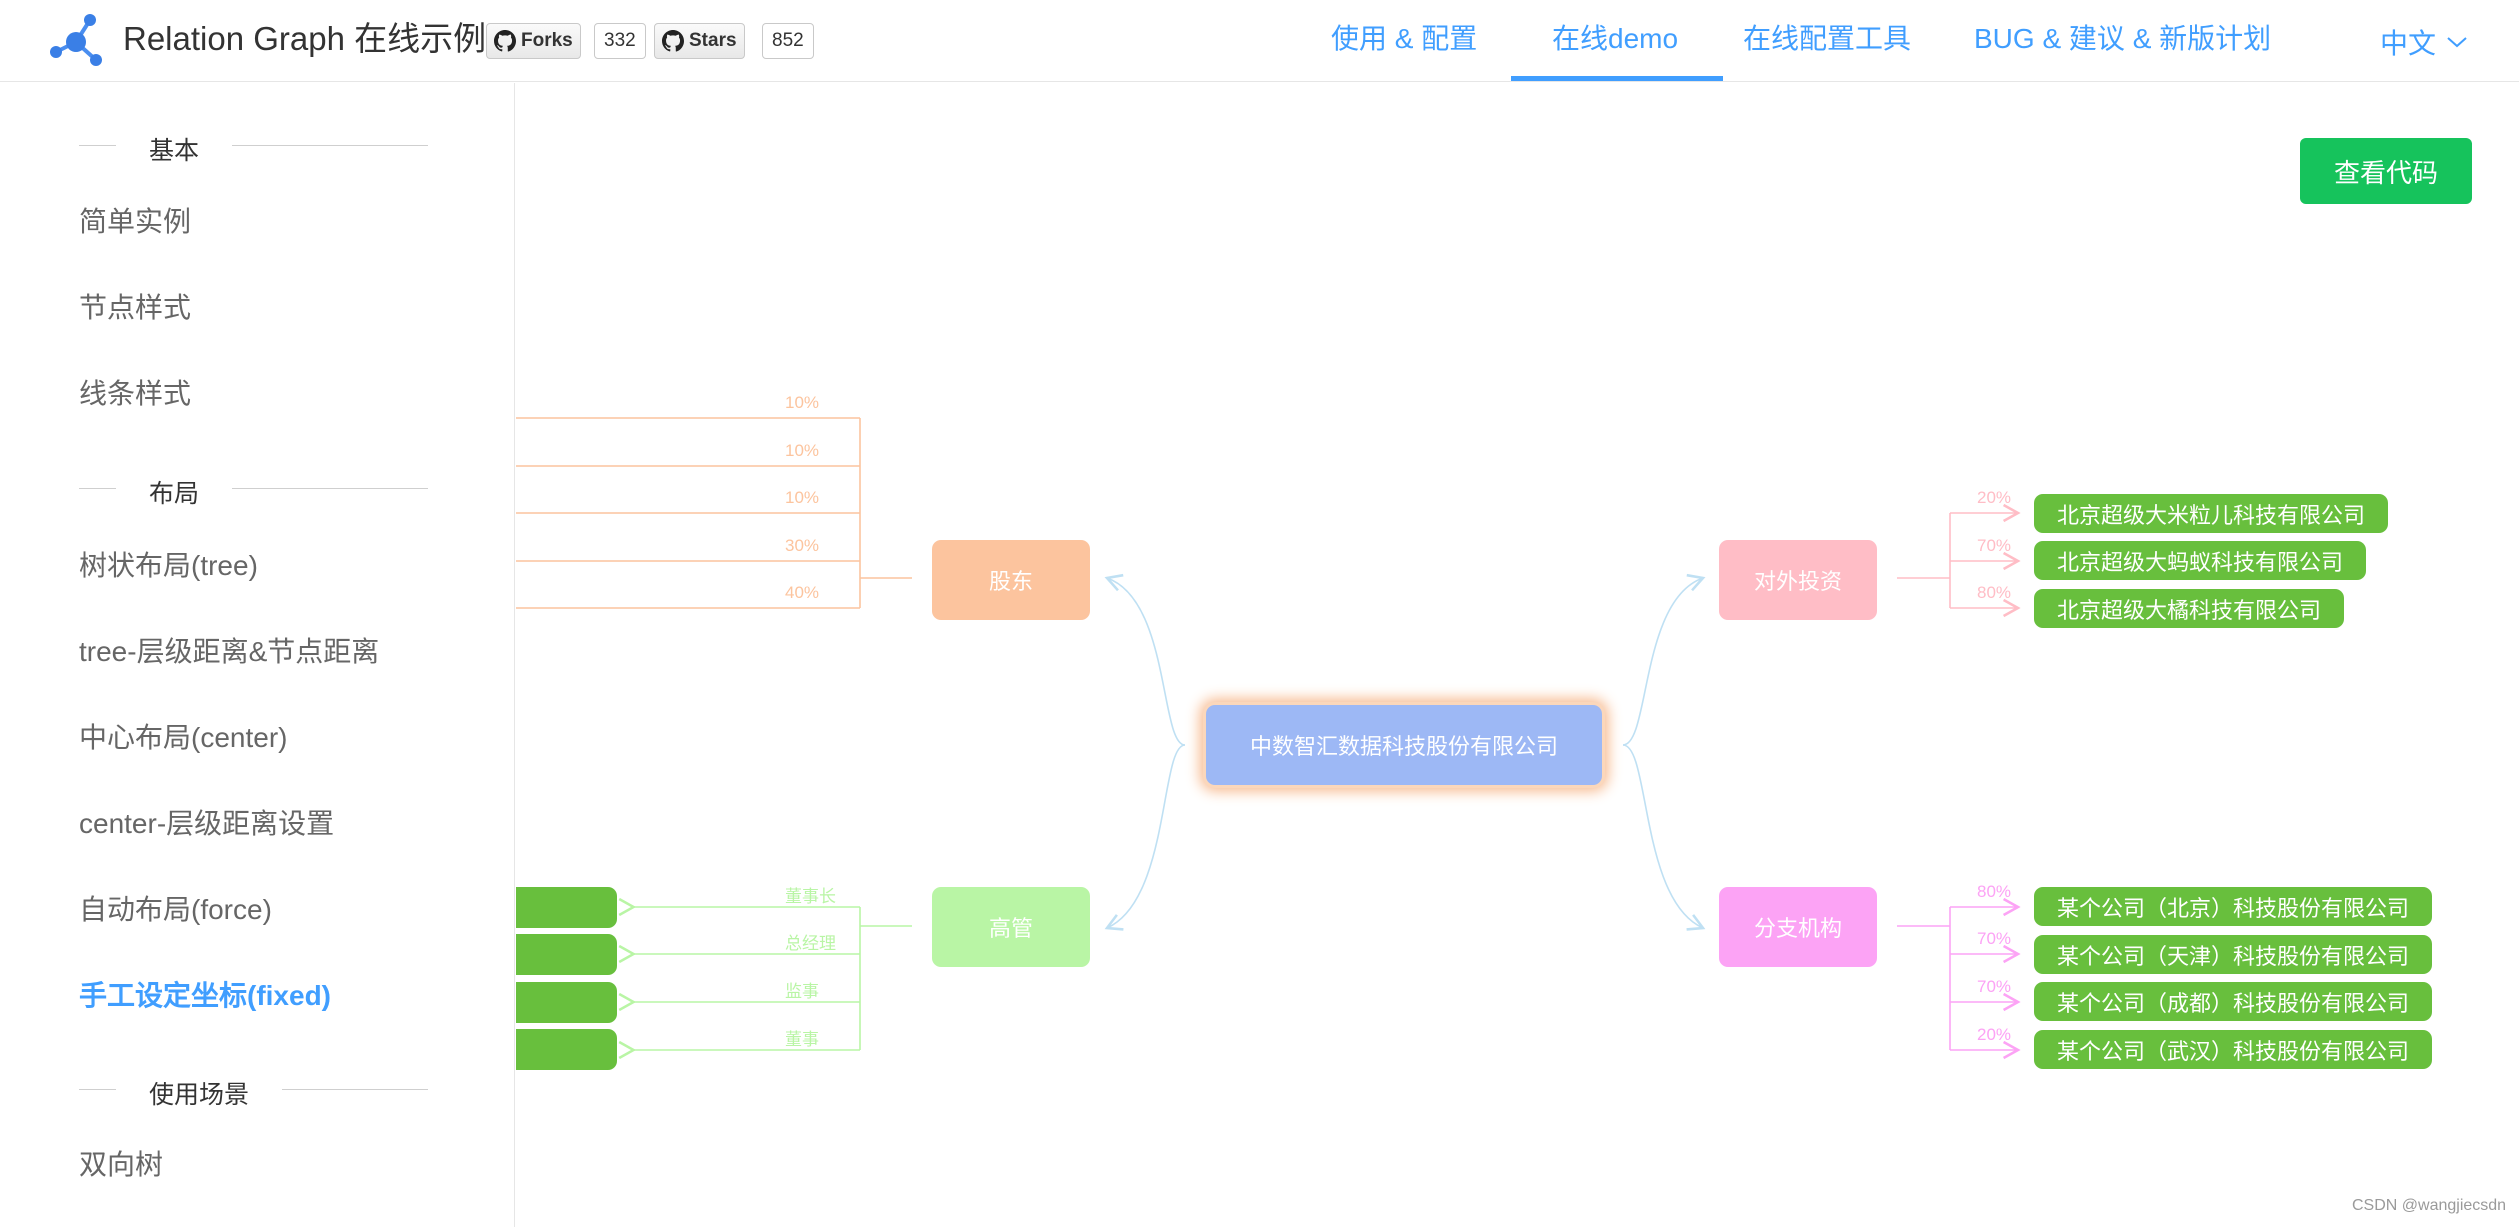 The height and width of the screenshot is (1227, 2519). Describe the element at coordinates (135, 220) in the screenshot. I see `menu-item-simple-example: 简单实例` at that location.